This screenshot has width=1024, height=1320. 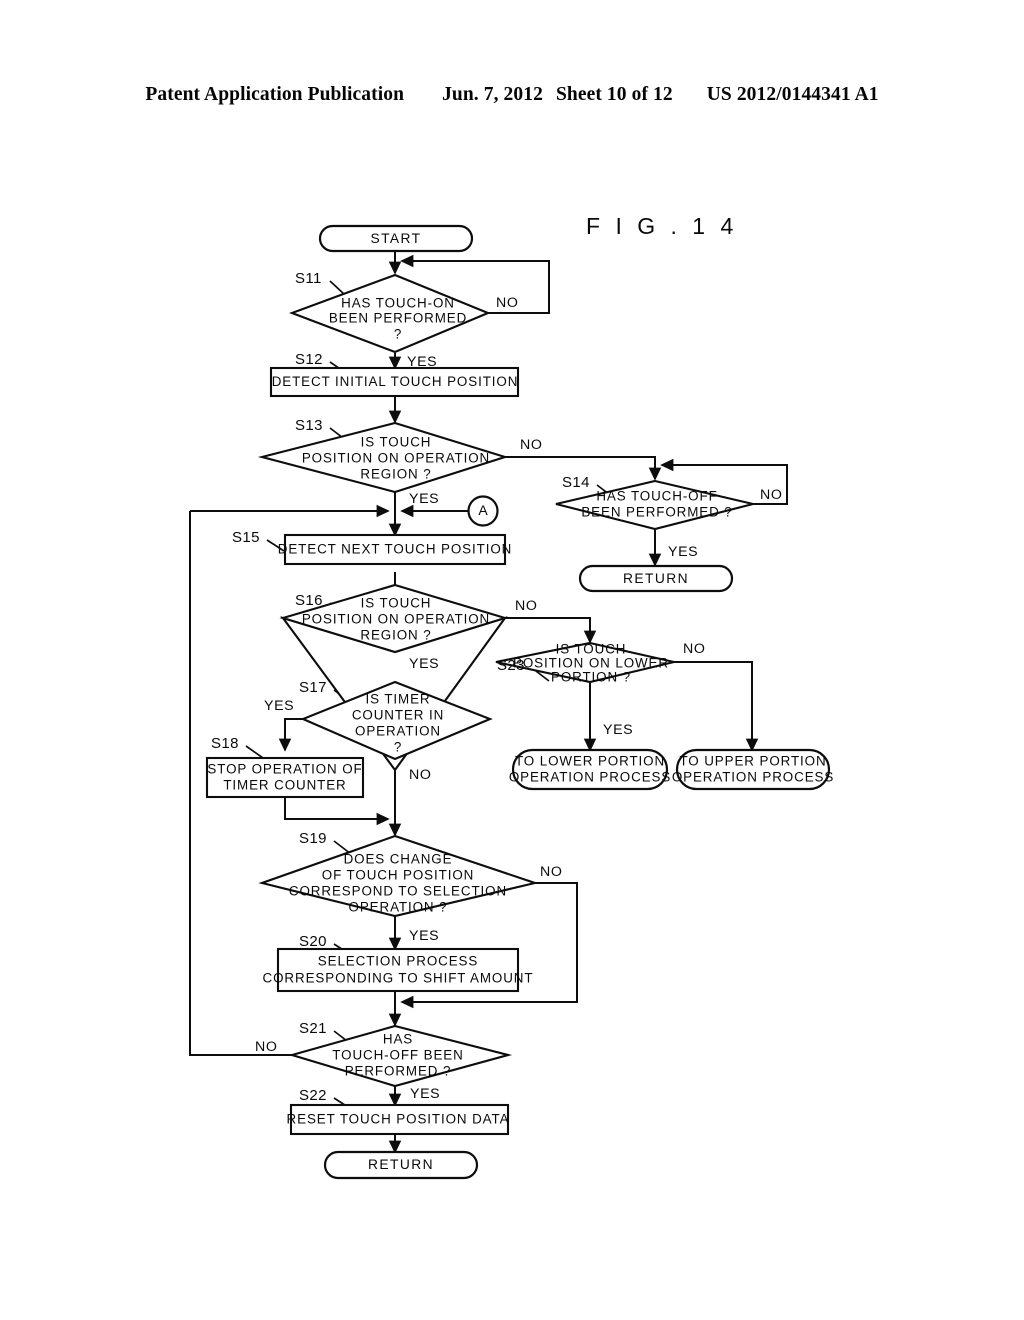 What do you see at coordinates (313, 1095) in the screenshot?
I see `step-label-s22: S22` at bounding box center [313, 1095].